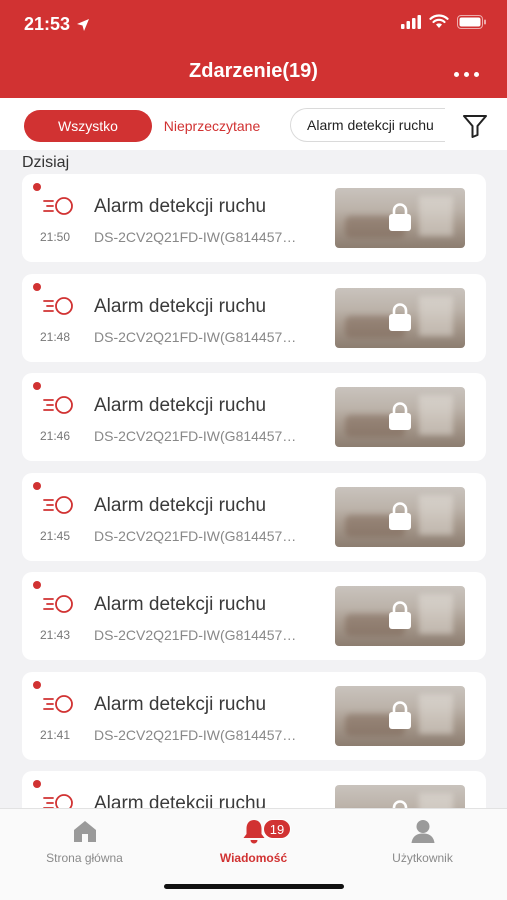  I want to click on location-arrow-icon, so click(83, 24).